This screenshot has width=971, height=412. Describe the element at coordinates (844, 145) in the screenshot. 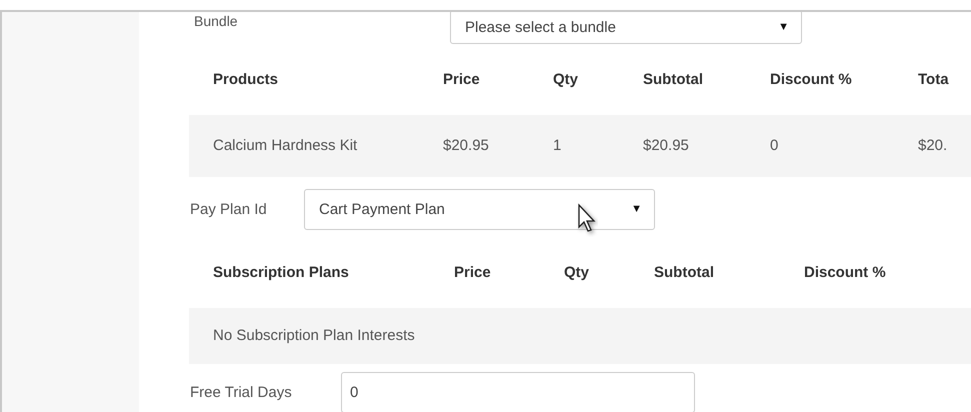

I see `table-cell: 0` at that location.